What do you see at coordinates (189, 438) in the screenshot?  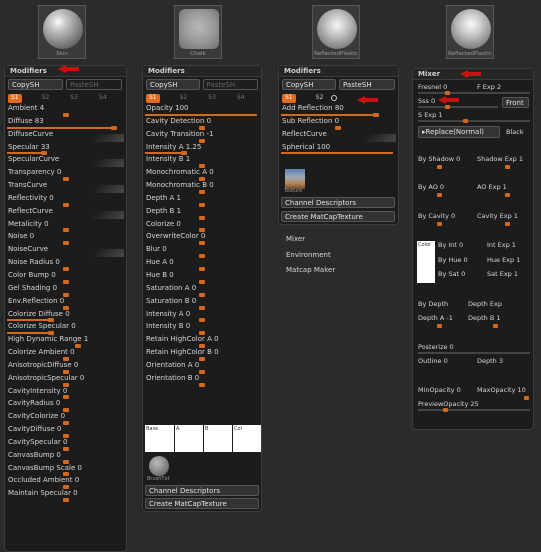 I see `swatch-a: A` at bounding box center [189, 438].